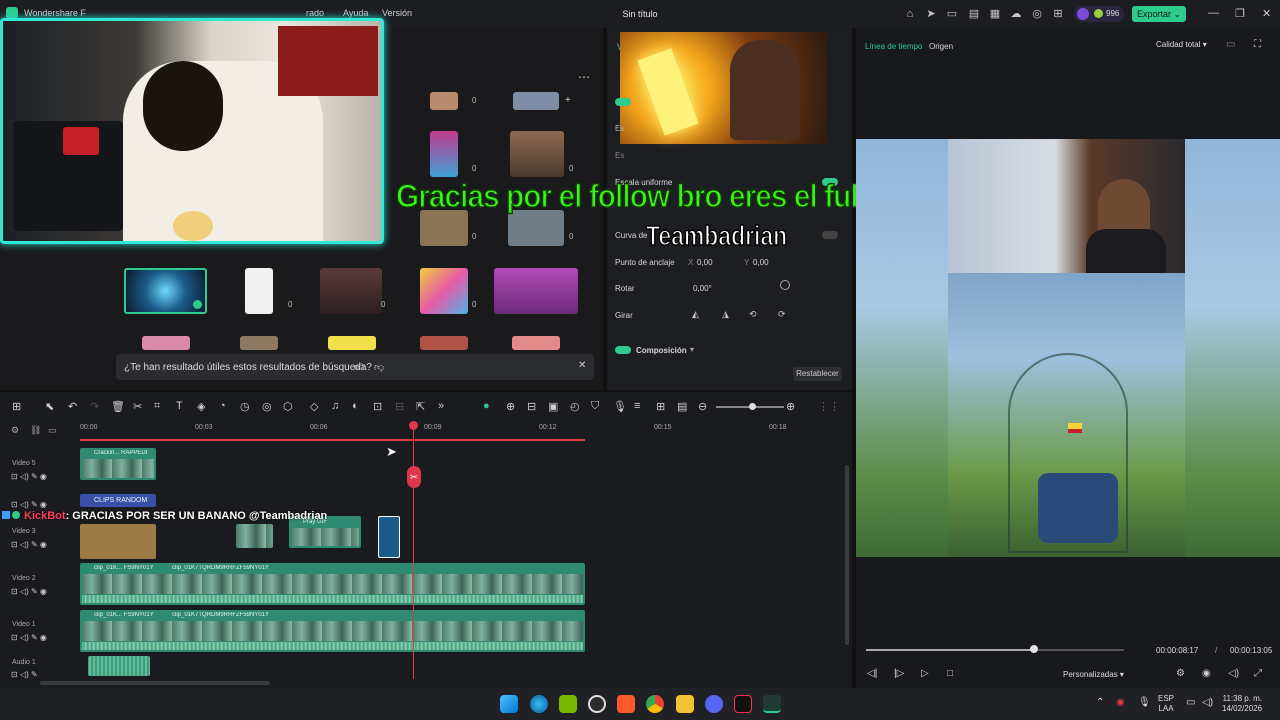 The width and height of the screenshot is (1280, 720). What do you see at coordinates (817, 374) in the screenshot?
I see `reset-button: Restablecer` at bounding box center [817, 374].